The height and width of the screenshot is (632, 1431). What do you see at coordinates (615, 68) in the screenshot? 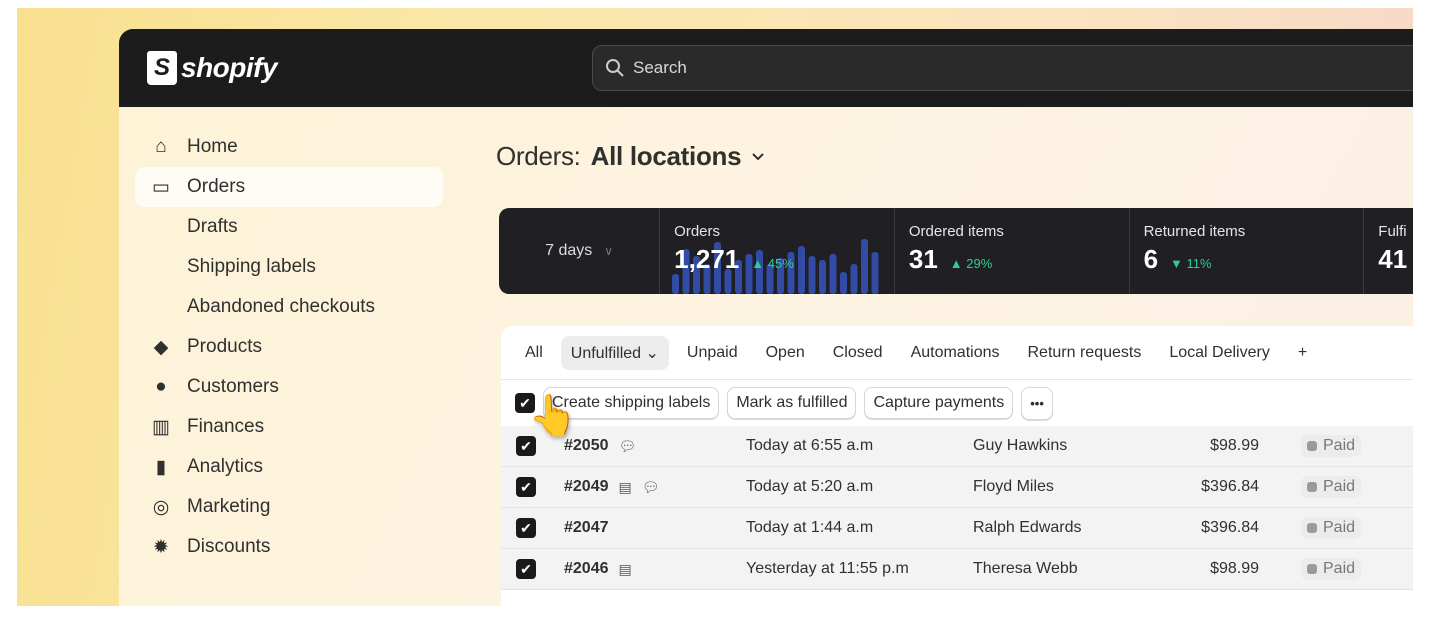
I see `search-icon` at bounding box center [615, 68].